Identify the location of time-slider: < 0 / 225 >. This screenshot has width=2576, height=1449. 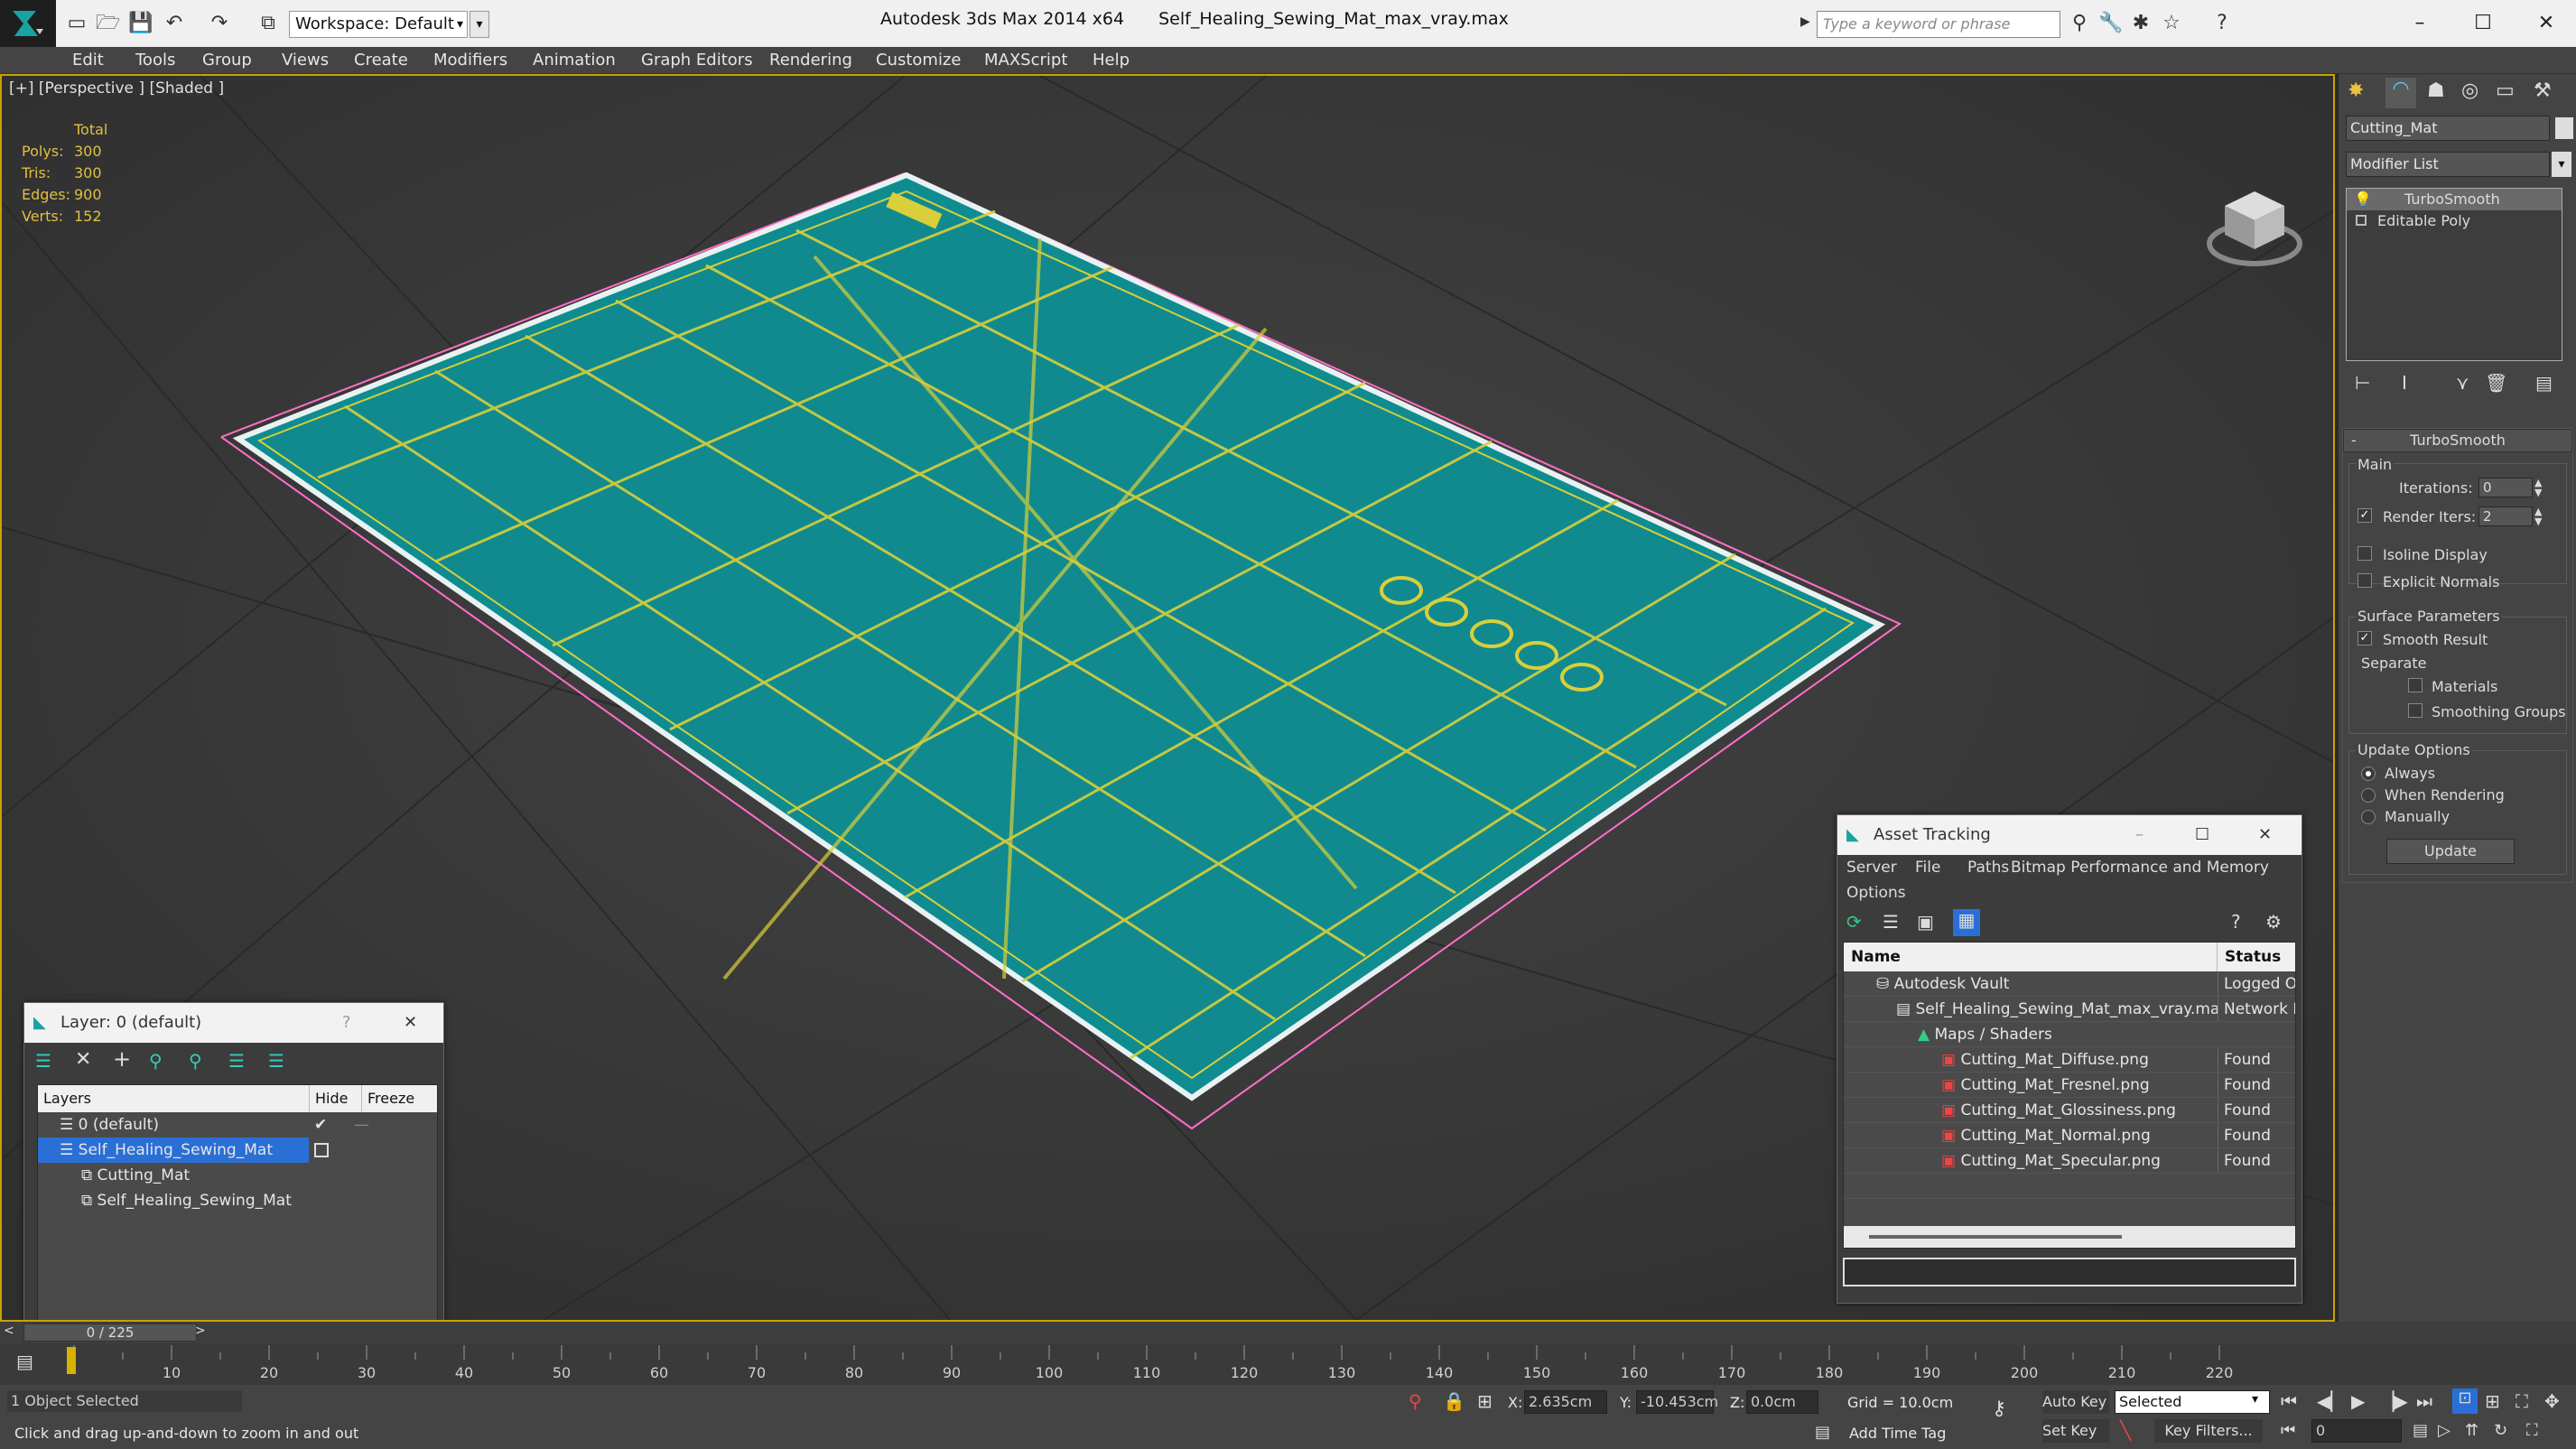
(1288, 1332).